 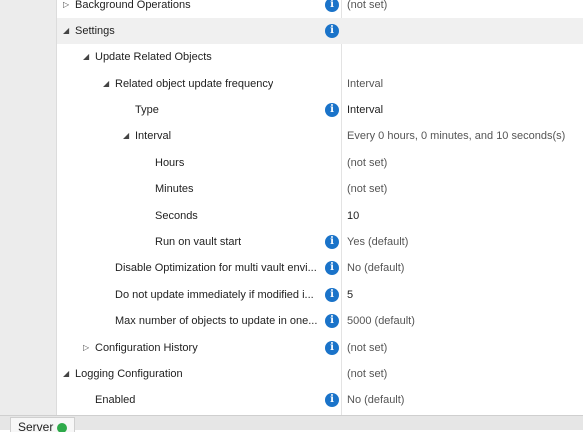 I want to click on row-value: 5000 (default), so click(x=462, y=321).